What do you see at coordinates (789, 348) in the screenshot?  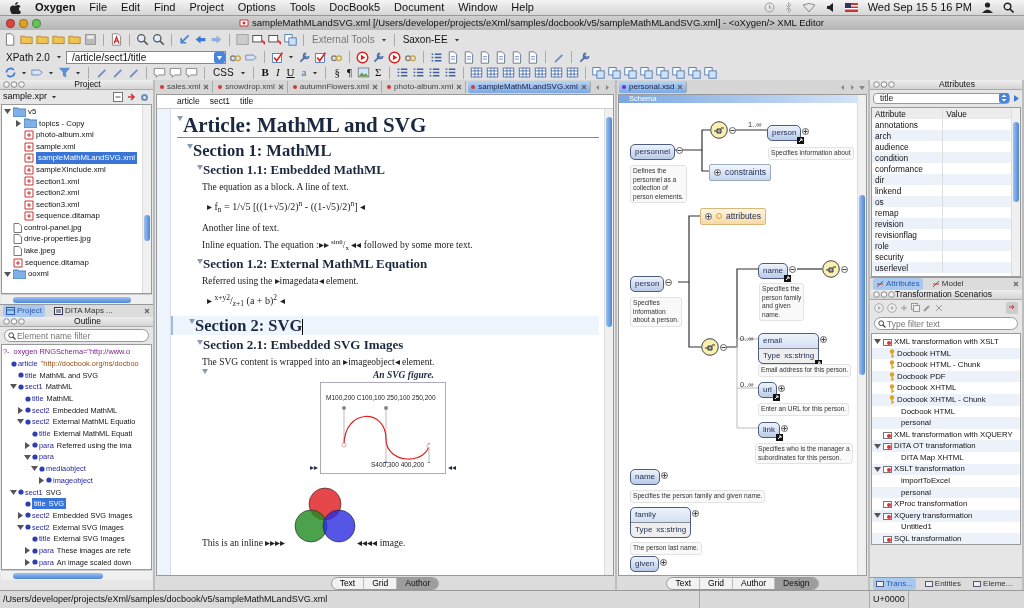 I see `element-node: email Type xs:string` at bounding box center [789, 348].